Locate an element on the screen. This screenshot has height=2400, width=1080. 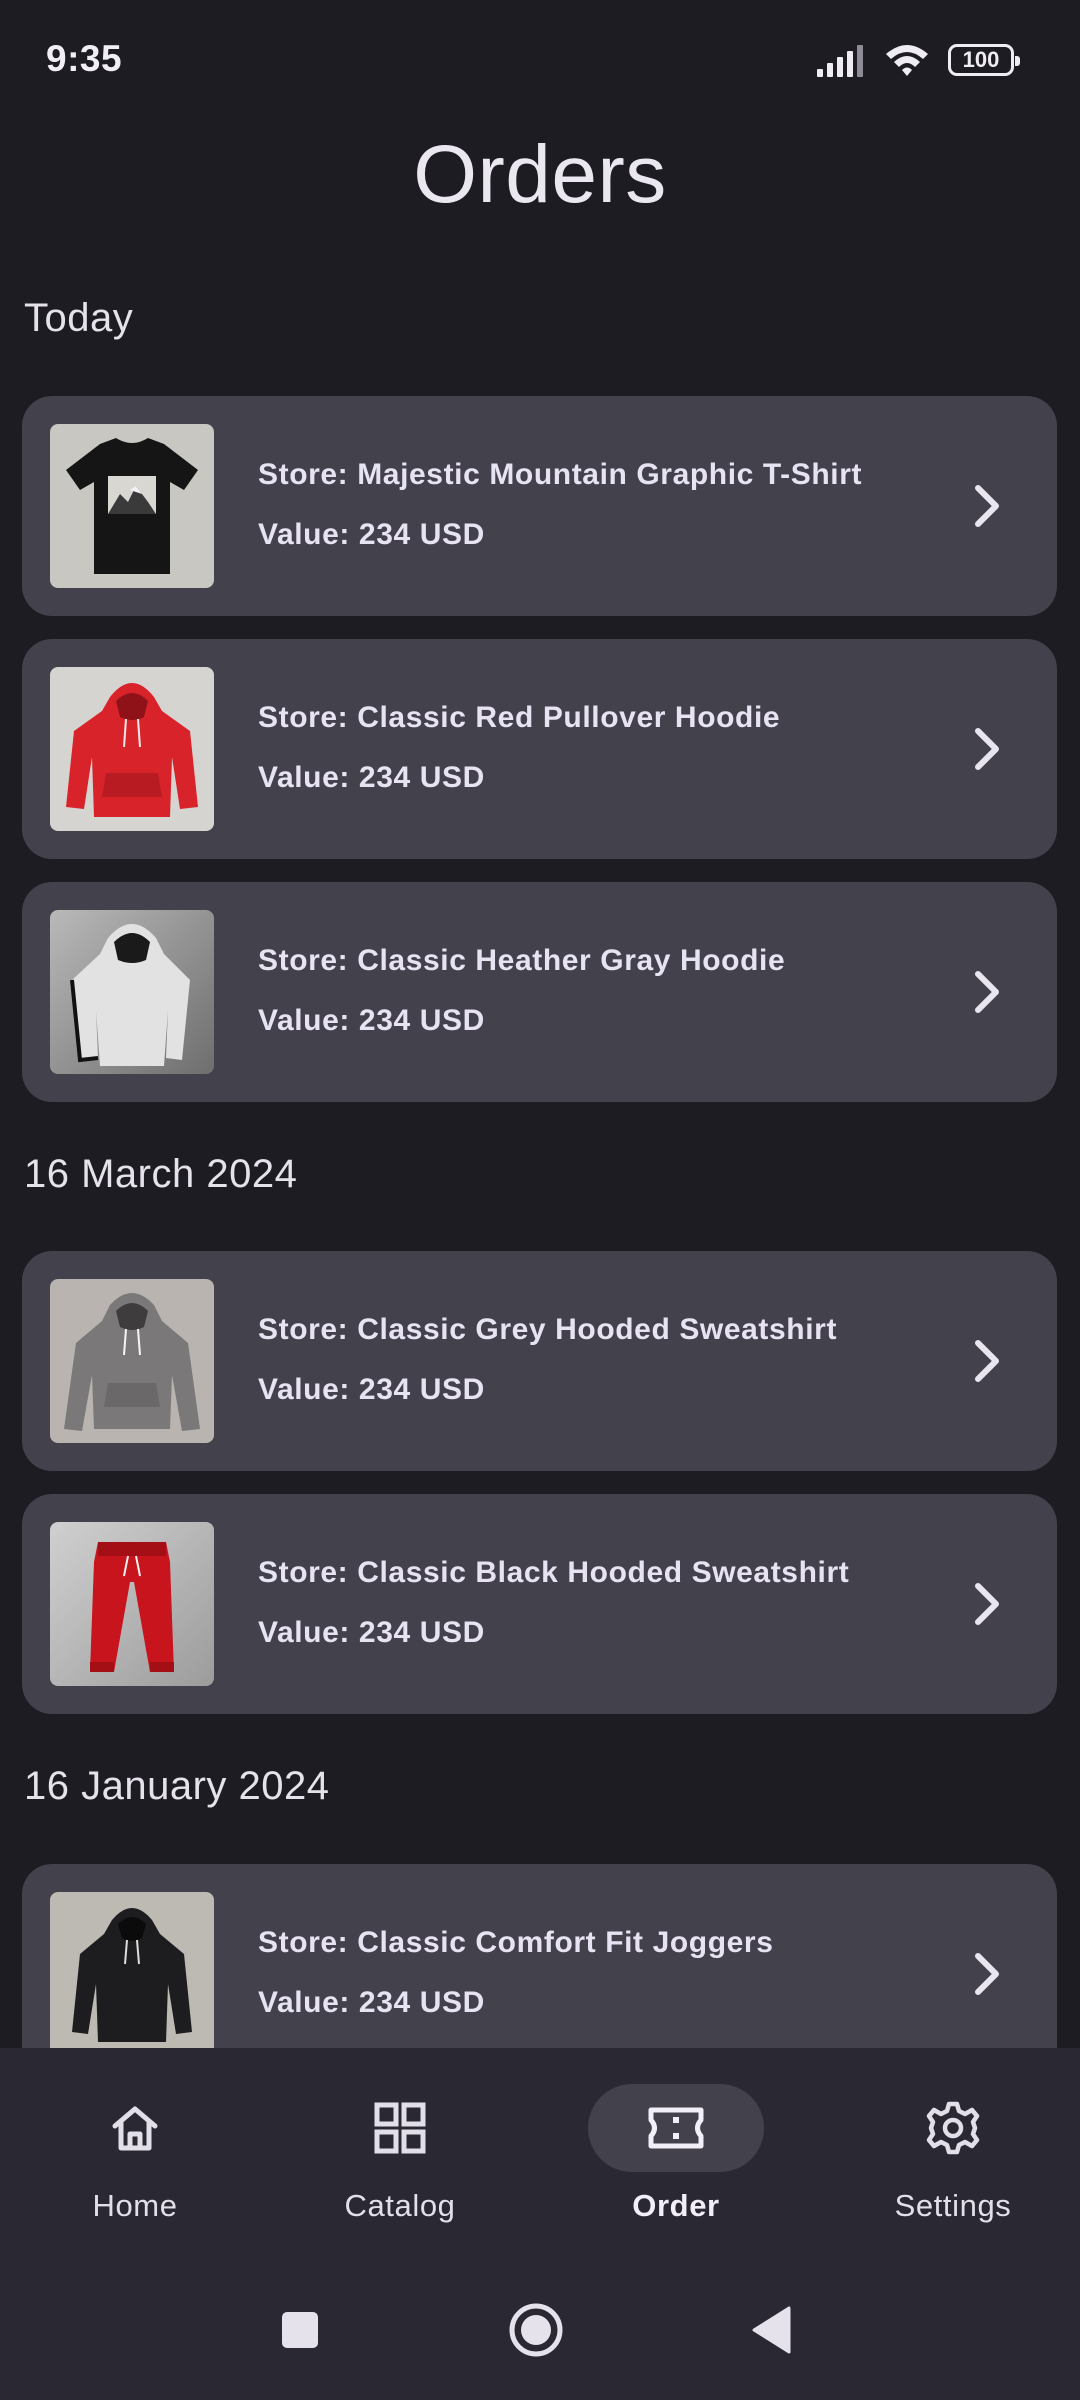
nav-label: Catalog is located at coordinates (400, 2205).